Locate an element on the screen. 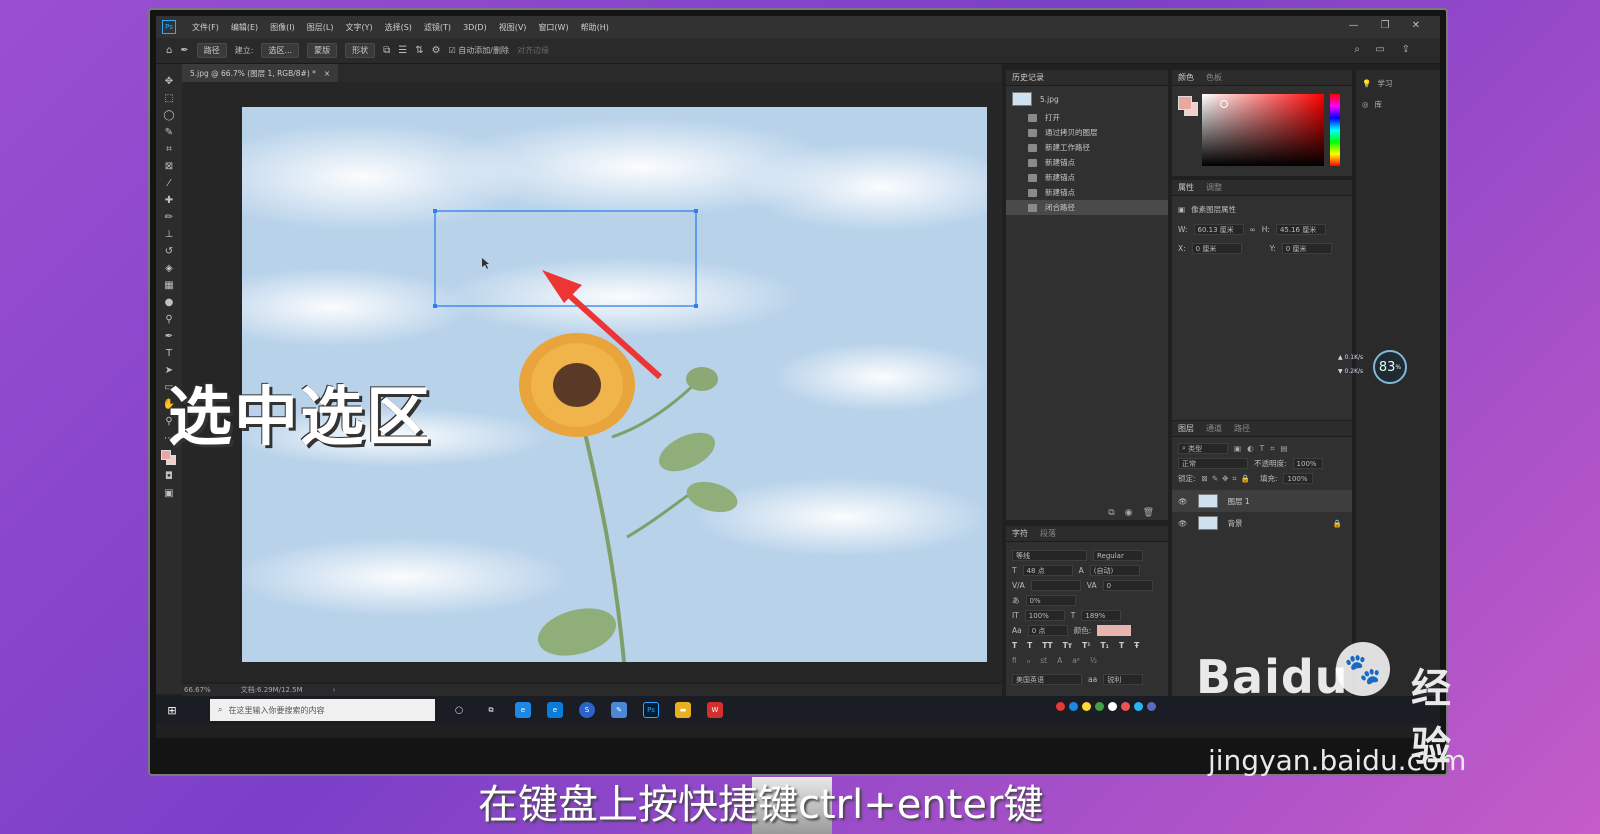  menu-select: 选择(S) is located at coordinates (398, 27).